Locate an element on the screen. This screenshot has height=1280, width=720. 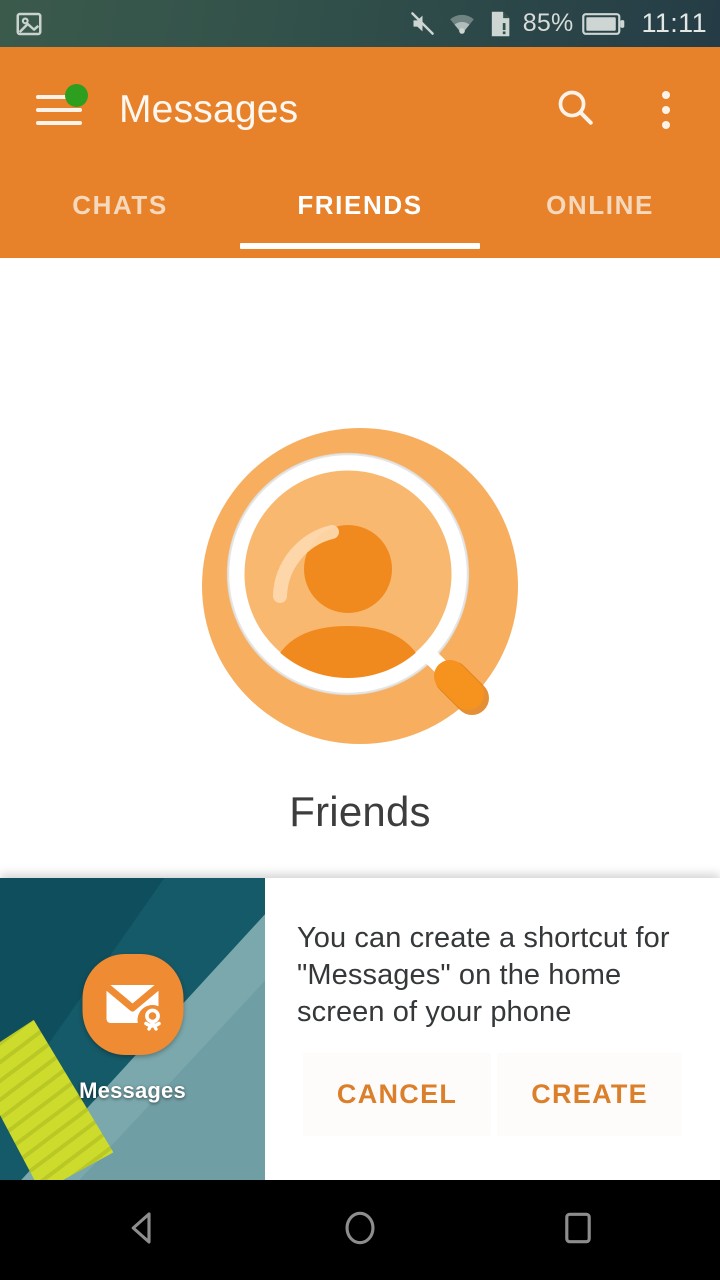
recents-square-icon is located at coordinates (578, 1230).